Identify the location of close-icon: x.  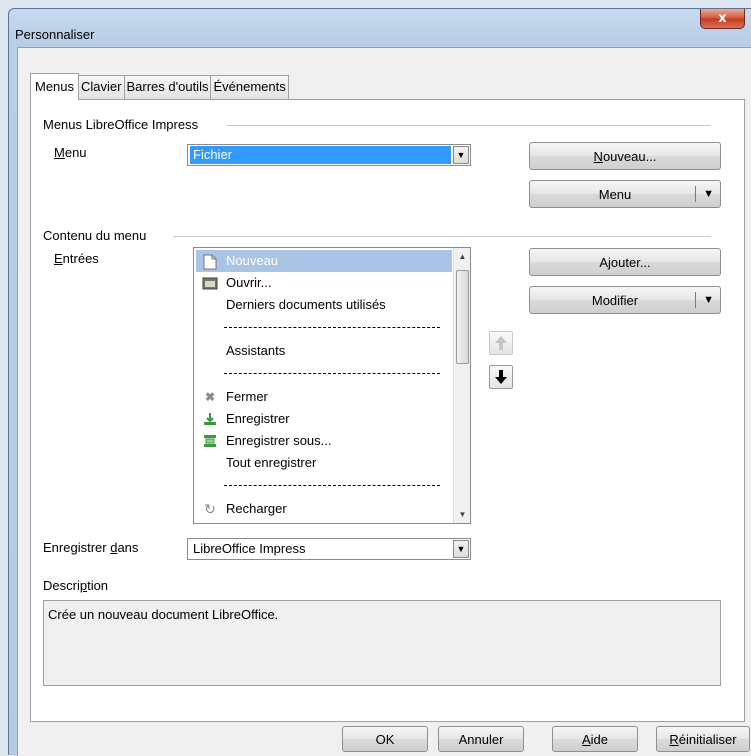
(722, 18).